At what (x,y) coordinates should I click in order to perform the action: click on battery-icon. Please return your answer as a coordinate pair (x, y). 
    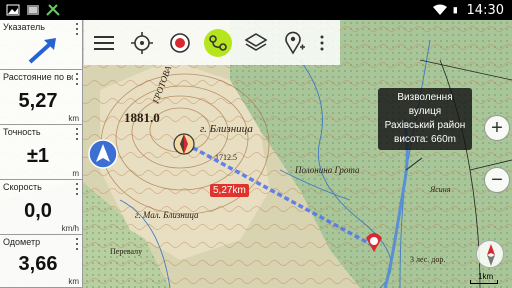
    Looking at the image, I should click on (455, 10).